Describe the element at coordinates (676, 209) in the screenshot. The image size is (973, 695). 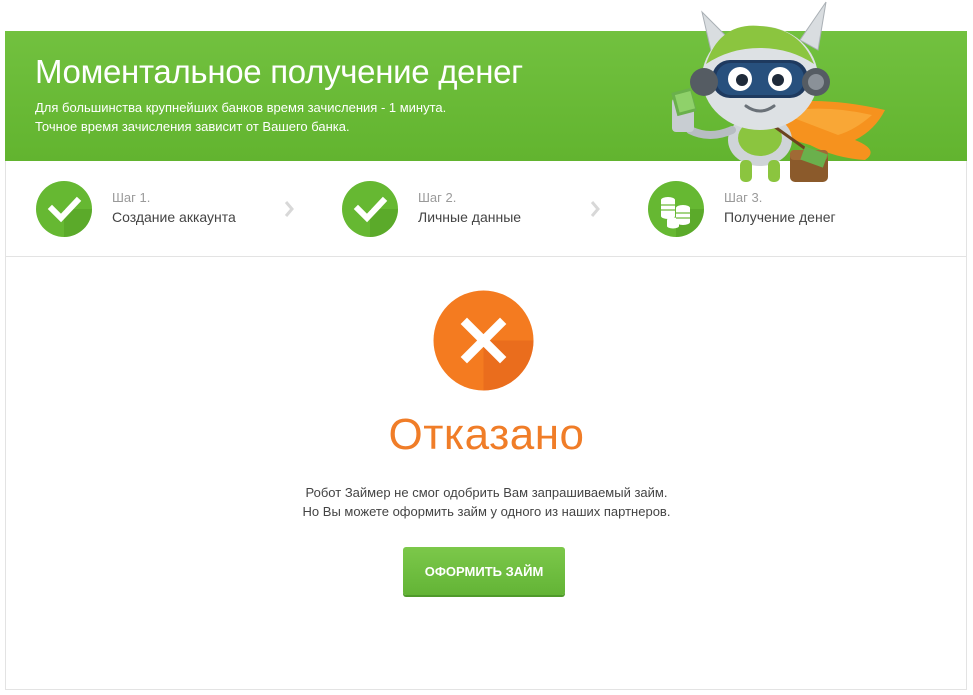
I see `step-3-coins-icon` at that location.